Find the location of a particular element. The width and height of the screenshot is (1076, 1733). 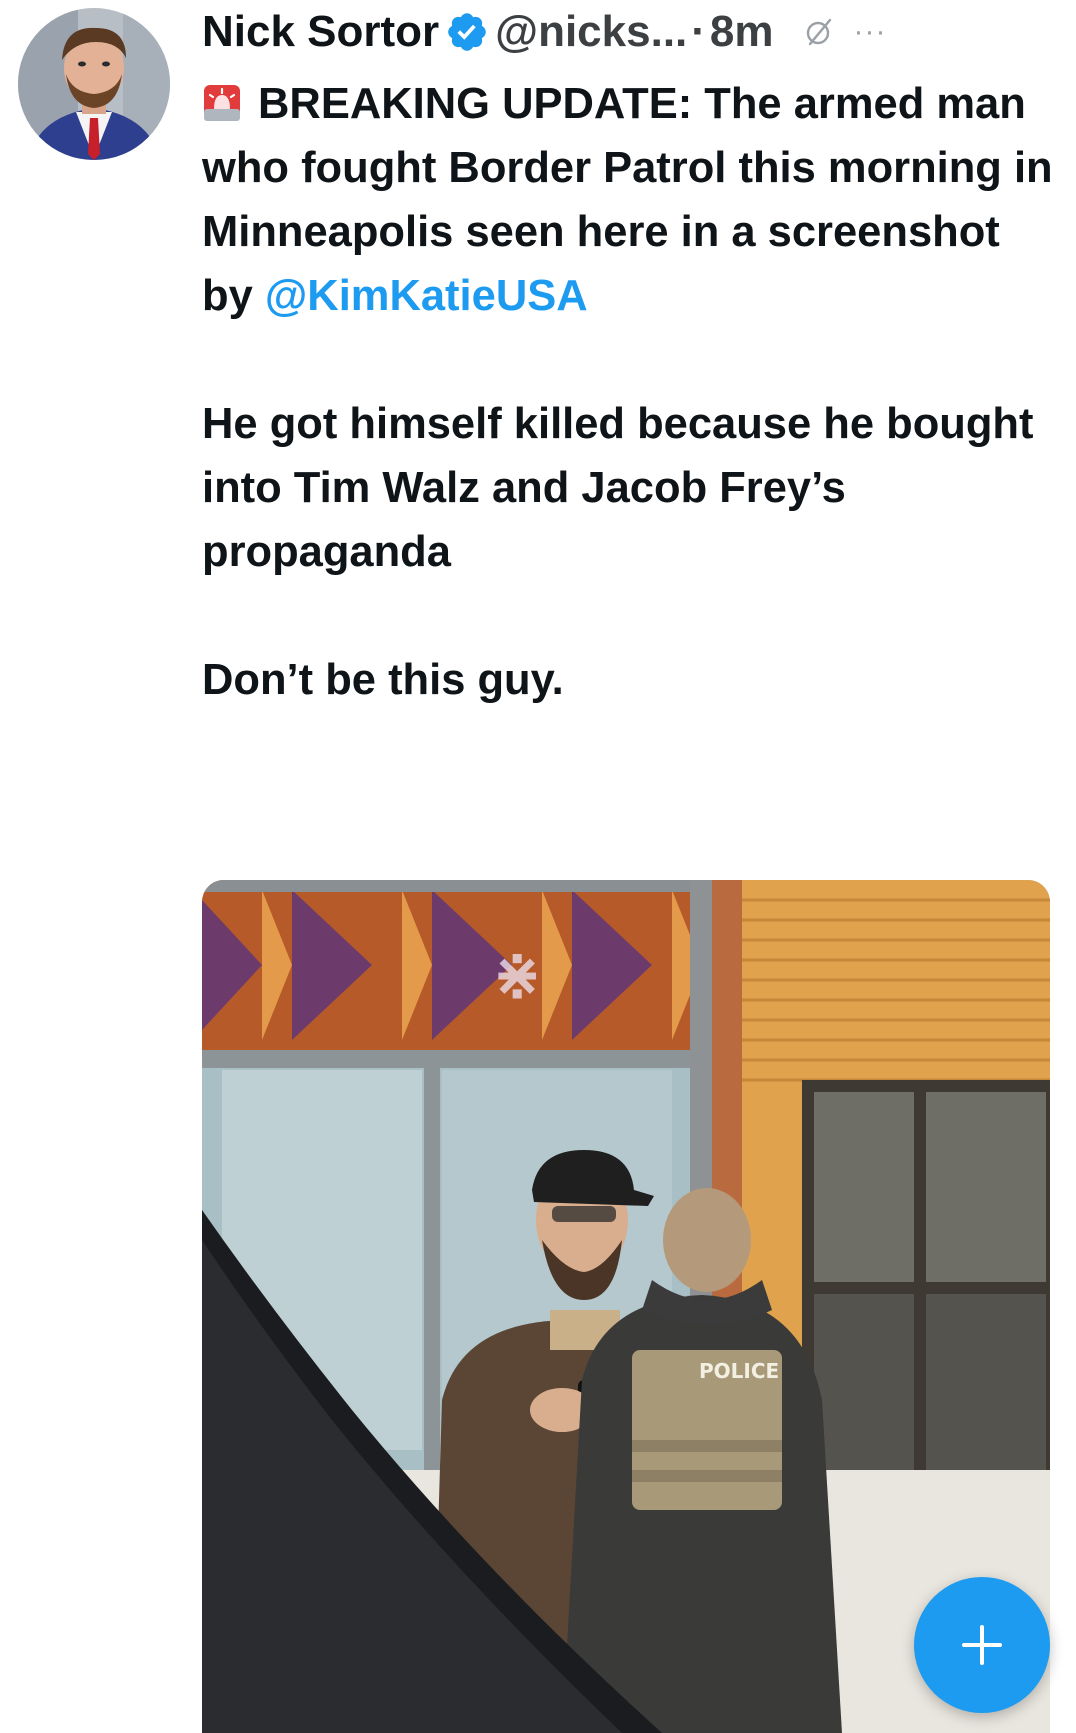

plus-icon is located at coordinates (982, 1645).